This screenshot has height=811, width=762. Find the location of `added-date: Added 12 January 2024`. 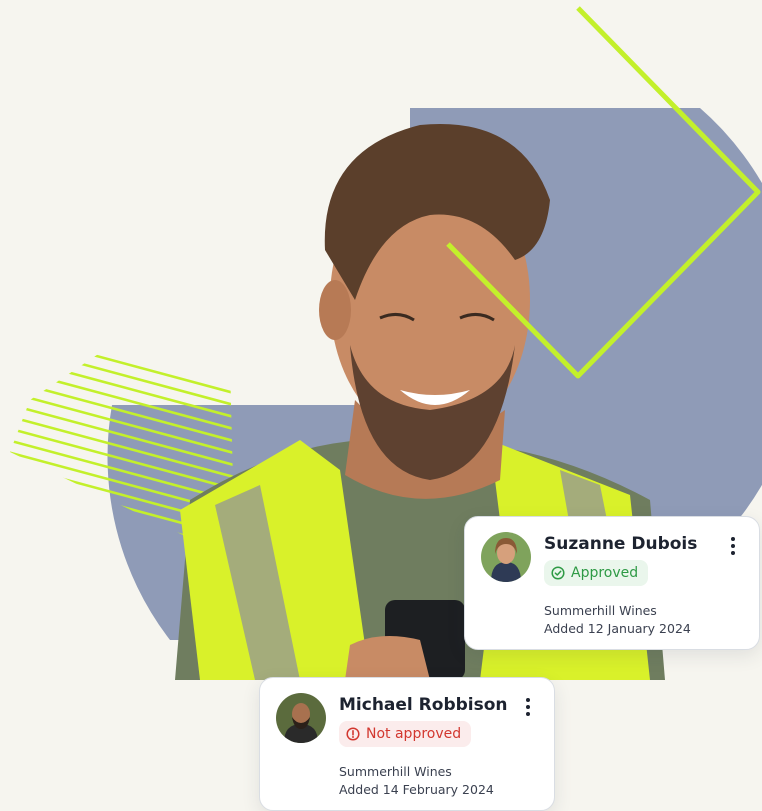

added-date: Added 12 January 2024 is located at coordinates (617, 628).